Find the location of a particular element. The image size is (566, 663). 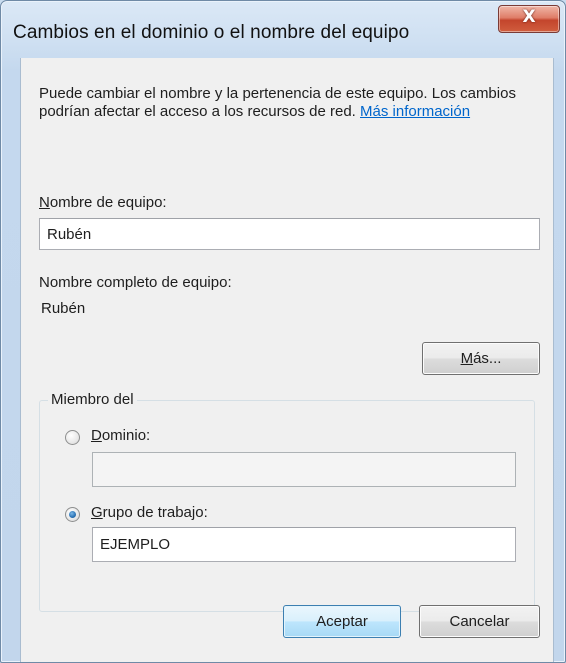

cancel-button: Cancelar is located at coordinates (479, 621).